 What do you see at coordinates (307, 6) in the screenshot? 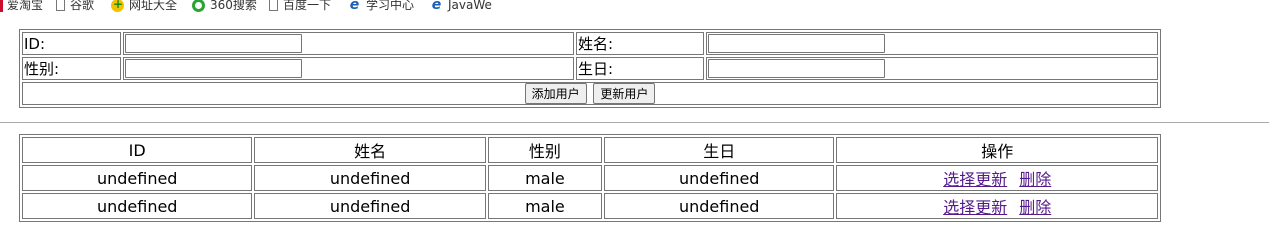
I see `bookmark-label: 百度一下` at bounding box center [307, 6].